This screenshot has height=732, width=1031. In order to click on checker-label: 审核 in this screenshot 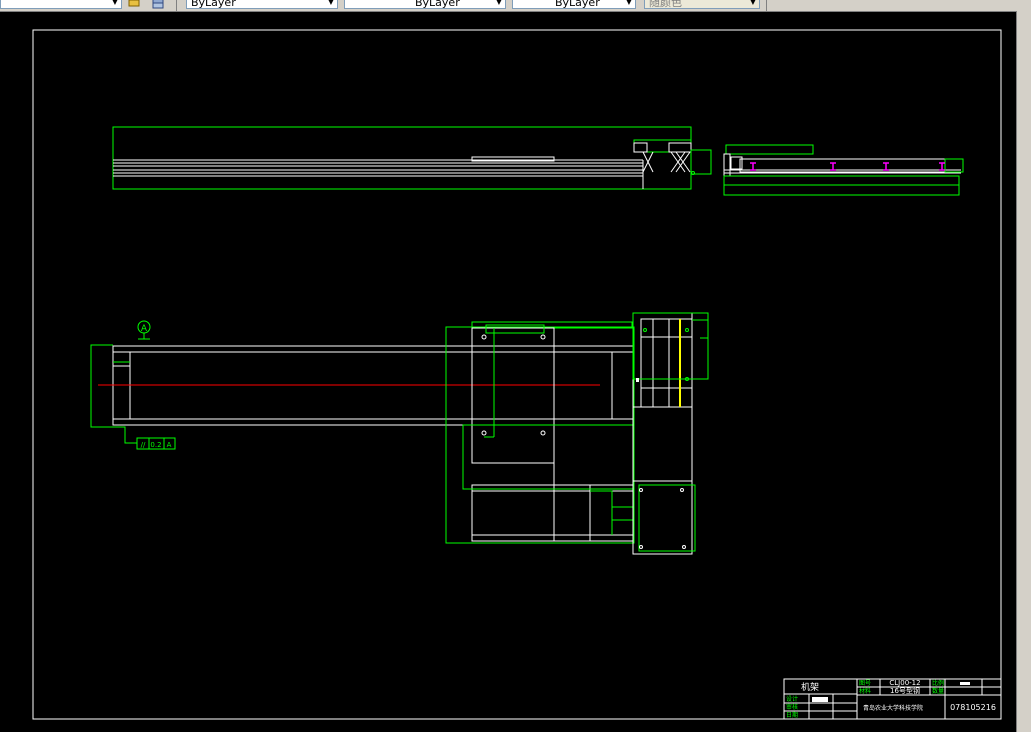, I will do `click(792, 707)`.